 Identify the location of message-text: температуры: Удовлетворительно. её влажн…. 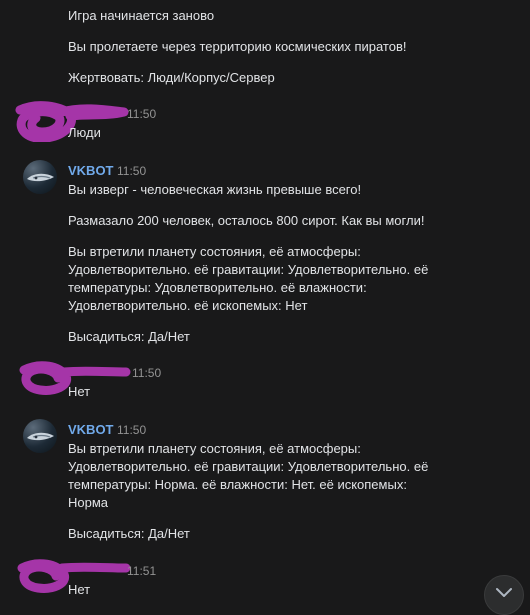
(217, 287).